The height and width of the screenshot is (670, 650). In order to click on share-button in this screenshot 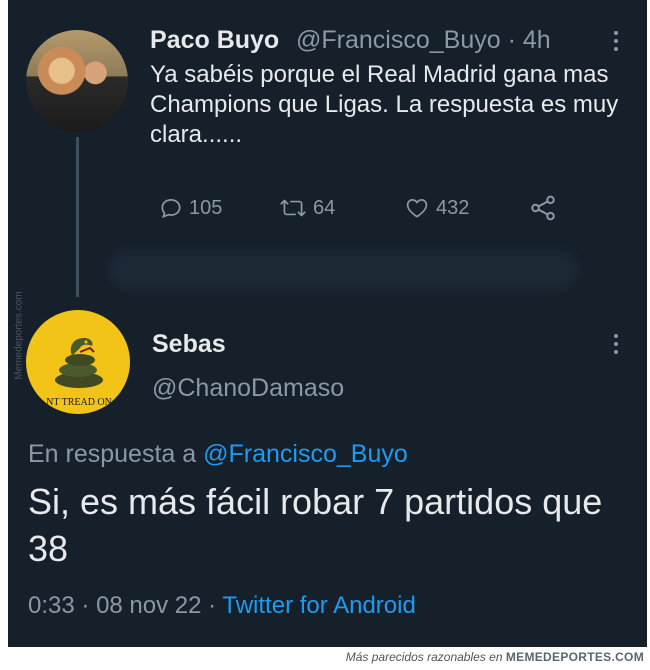, I will do `click(545, 208)`.